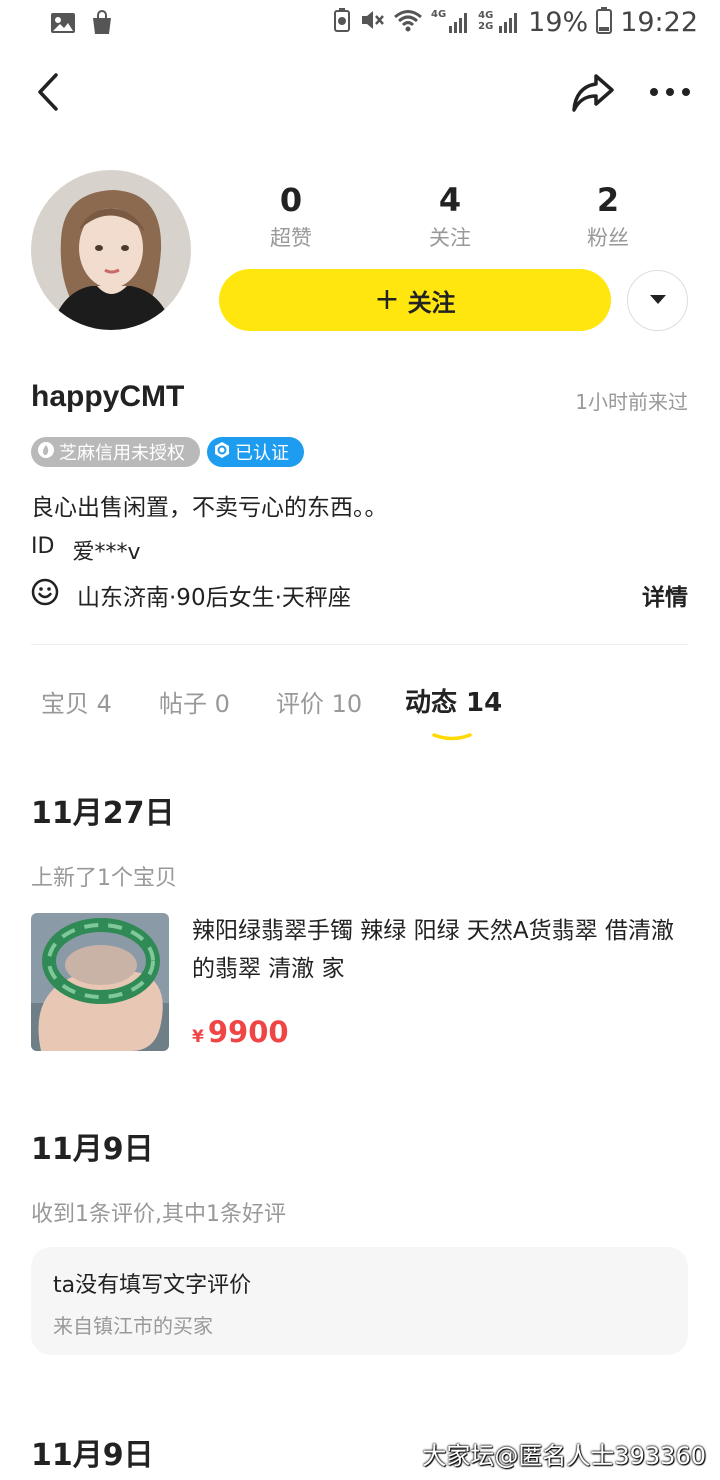 Image resolution: width=720 pixels, height=1480 pixels. What do you see at coordinates (359, 644) in the screenshot?
I see `divider` at bounding box center [359, 644].